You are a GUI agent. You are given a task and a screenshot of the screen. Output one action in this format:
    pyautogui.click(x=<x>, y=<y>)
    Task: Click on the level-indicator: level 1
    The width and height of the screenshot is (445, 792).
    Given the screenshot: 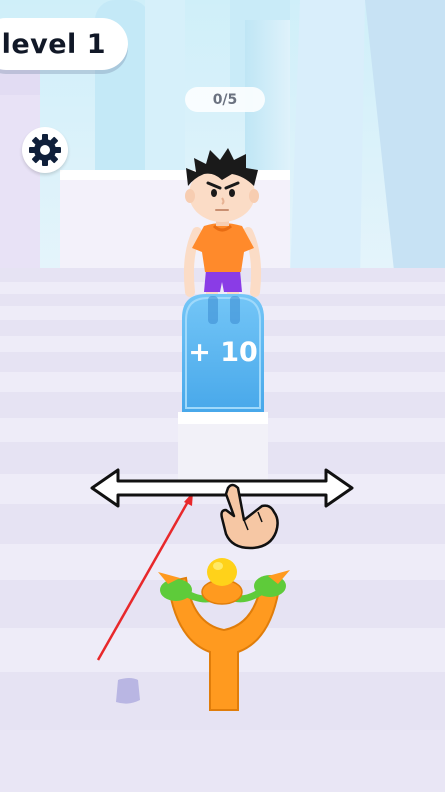 What is the action you would take?
    pyautogui.click(x=64, y=44)
    